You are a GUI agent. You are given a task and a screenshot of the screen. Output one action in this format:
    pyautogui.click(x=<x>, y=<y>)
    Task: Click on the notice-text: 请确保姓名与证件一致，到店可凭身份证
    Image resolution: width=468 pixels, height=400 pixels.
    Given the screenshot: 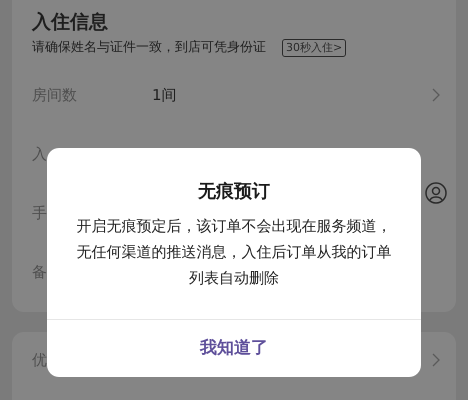 What is the action you would take?
    pyautogui.click(x=149, y=48)
    